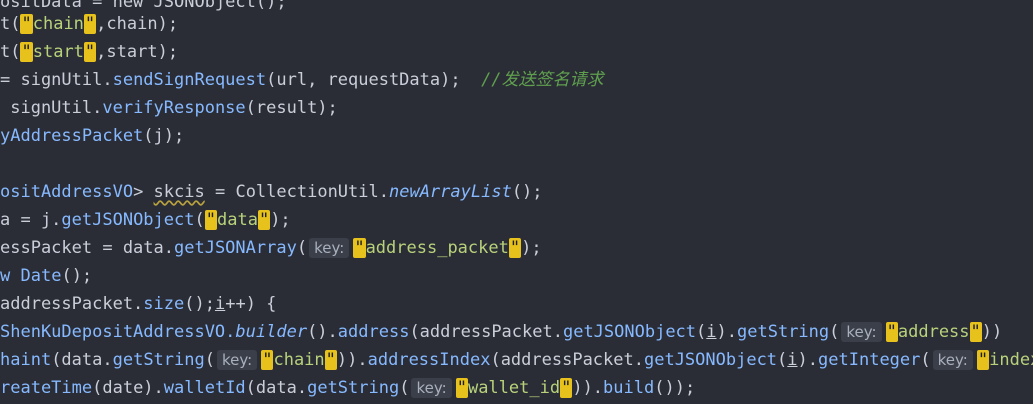 The height and width of the screenshot is (404, 1033). Describe the element at coordinates (46, 276) in the screenshot. I see `code-line: w Date();` at that location.